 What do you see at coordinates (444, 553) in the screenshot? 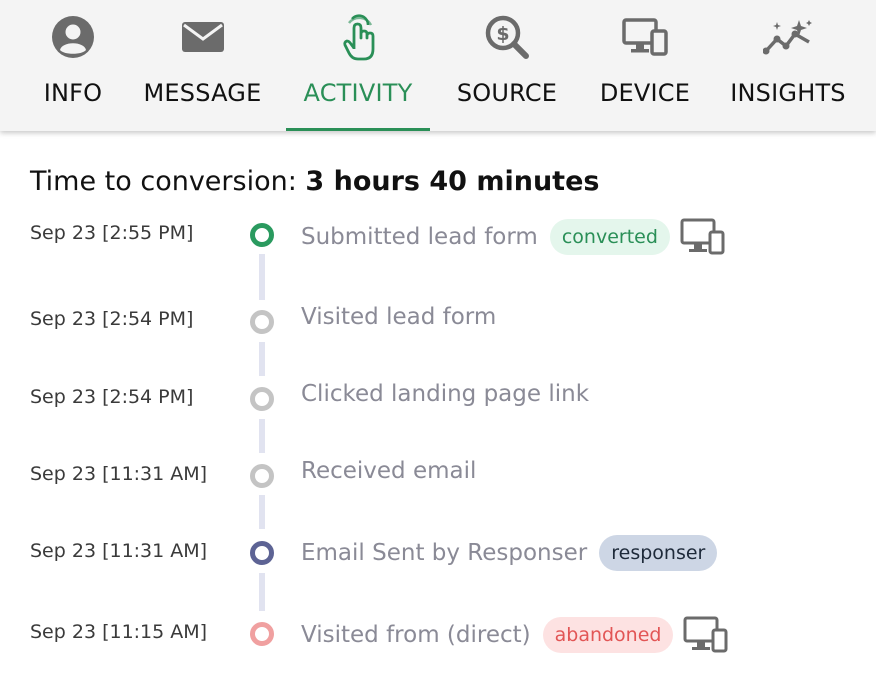
I see `event-label: Email Sent by Responser` at bounding box center [444, 553].